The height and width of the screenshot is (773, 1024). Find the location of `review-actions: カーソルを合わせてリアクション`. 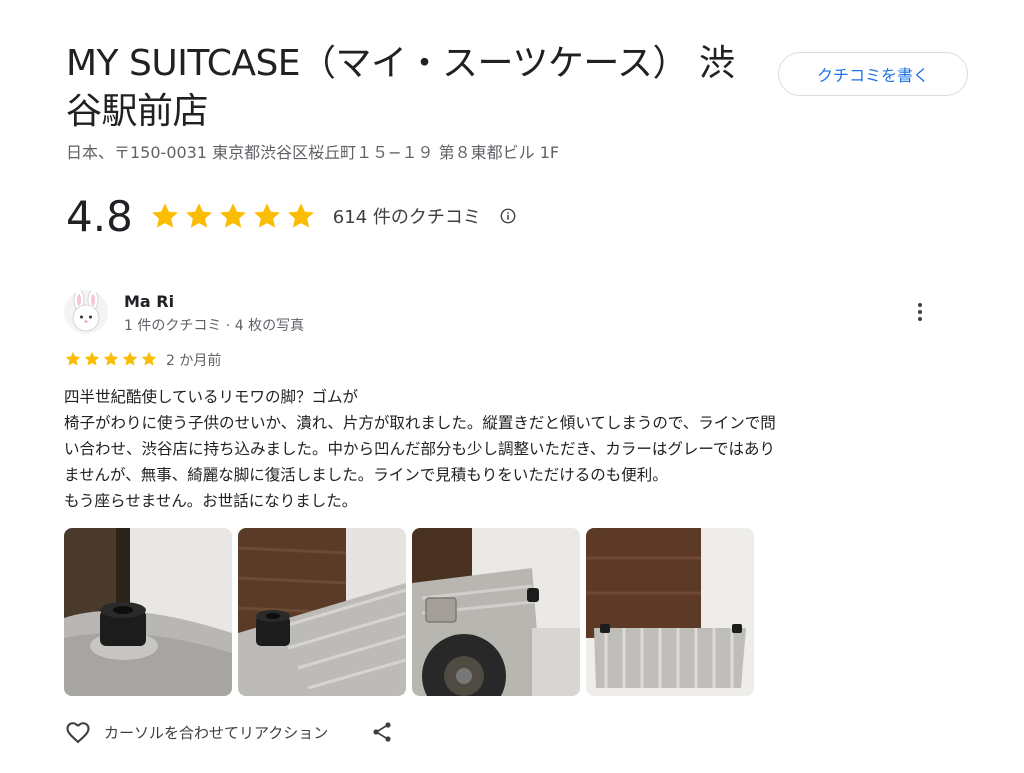

review-actions: カーソルを合わせてリアクション is located at coordinates (229, 732).